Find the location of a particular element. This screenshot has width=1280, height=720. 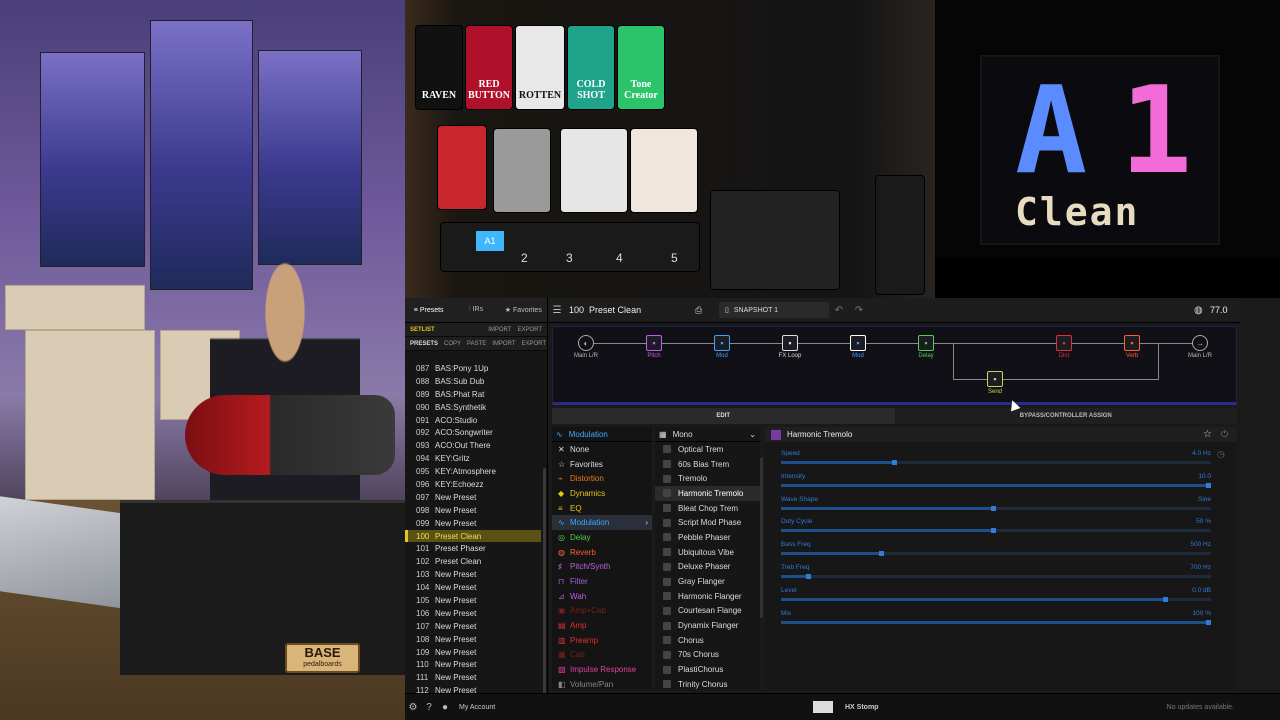

tempo-sync-icon: ◷ is located at coordinates (1221, 454).